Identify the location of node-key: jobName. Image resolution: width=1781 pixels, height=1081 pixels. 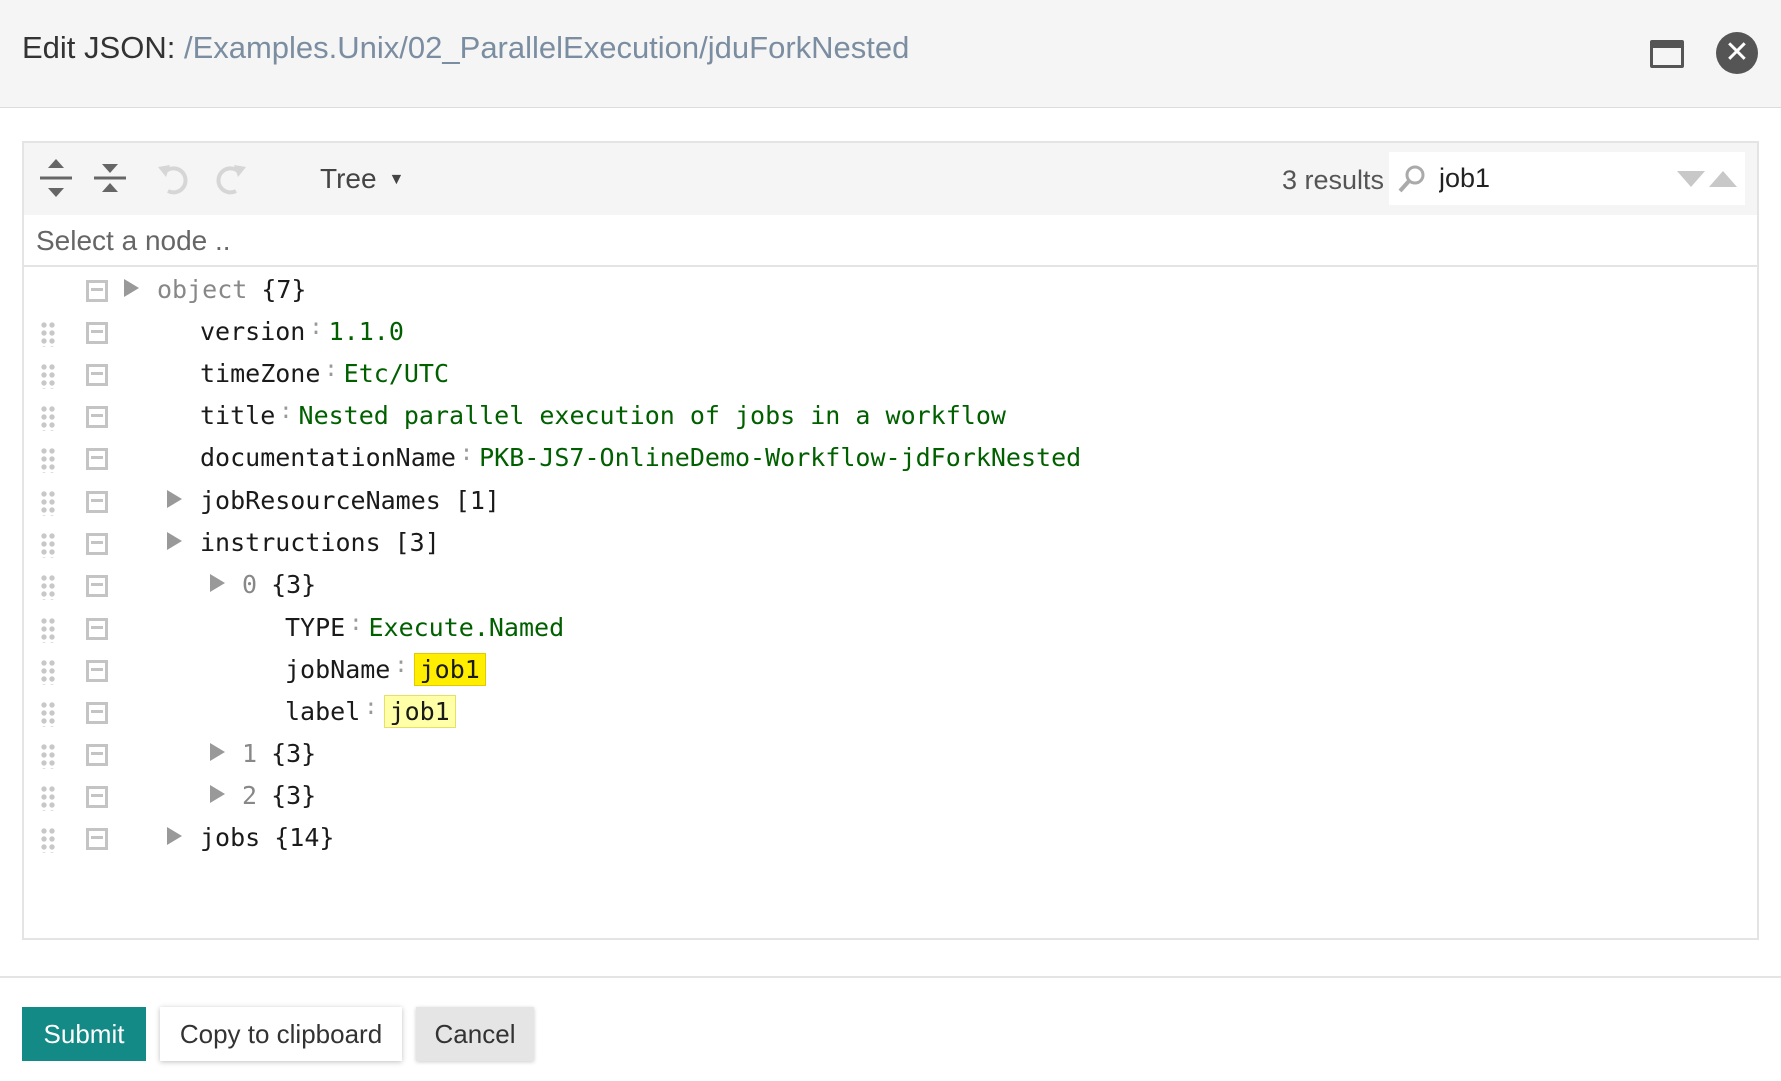
(337, 669).